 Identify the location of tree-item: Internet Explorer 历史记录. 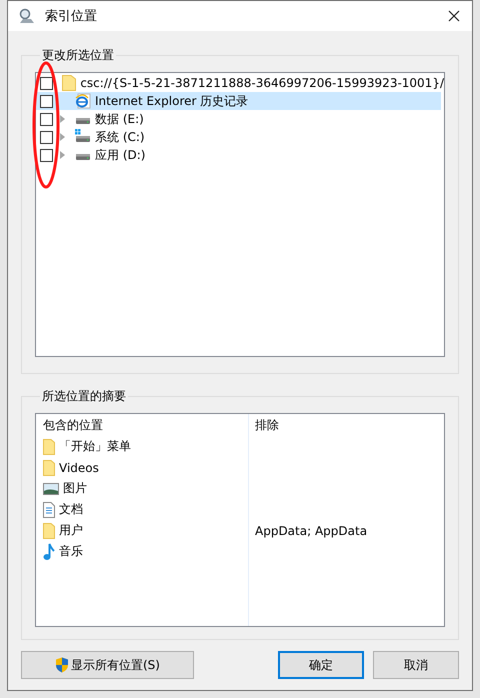
(238, 101).